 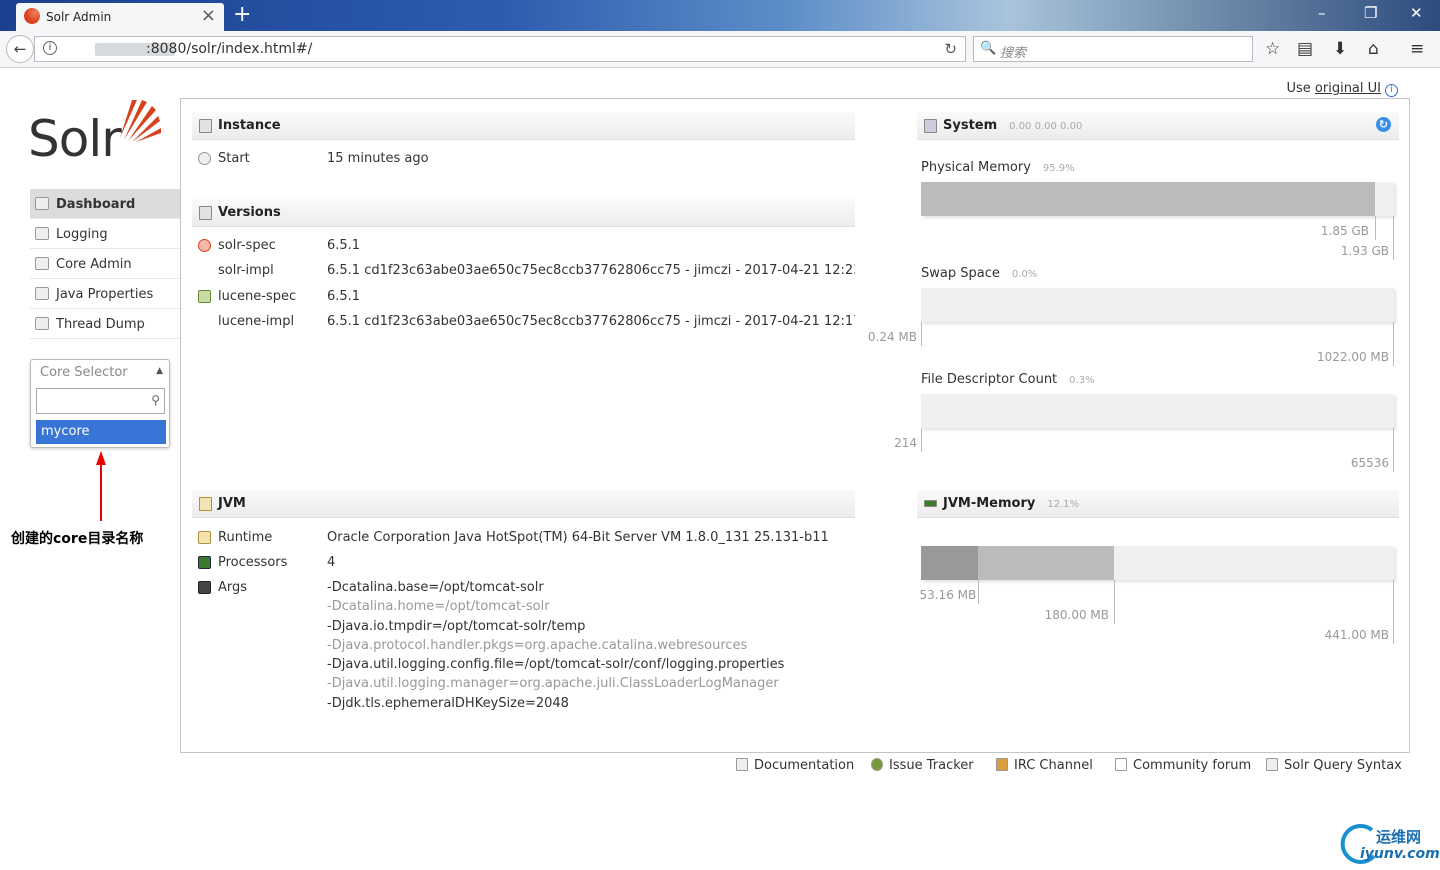 I want to click on core-search-input, so click(x=100, y=401).